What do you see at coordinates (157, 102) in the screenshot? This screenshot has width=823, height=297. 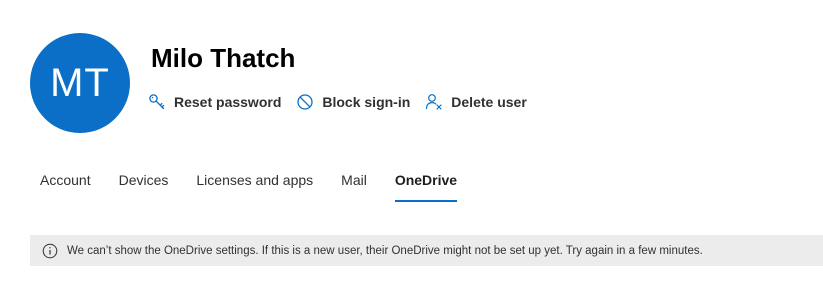 I see `key-icon` at bounding box center [157, 102].